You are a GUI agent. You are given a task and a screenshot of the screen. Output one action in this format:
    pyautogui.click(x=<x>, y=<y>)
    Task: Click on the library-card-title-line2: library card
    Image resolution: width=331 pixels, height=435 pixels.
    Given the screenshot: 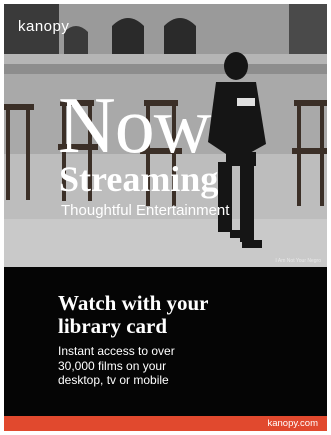 What is the action you would take?
    pyautogui.click(x=113, y=326)
    